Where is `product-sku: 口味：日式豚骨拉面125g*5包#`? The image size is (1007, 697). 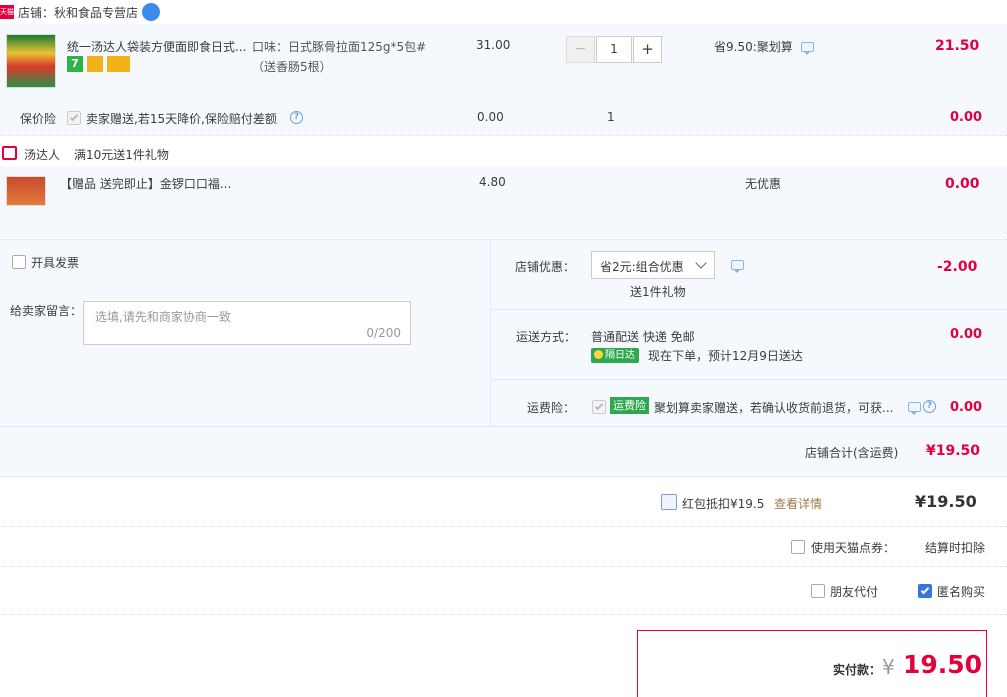
product-sku: 口味：日式豚骨拉面125g*5包# is located at coordinates (339, 47).